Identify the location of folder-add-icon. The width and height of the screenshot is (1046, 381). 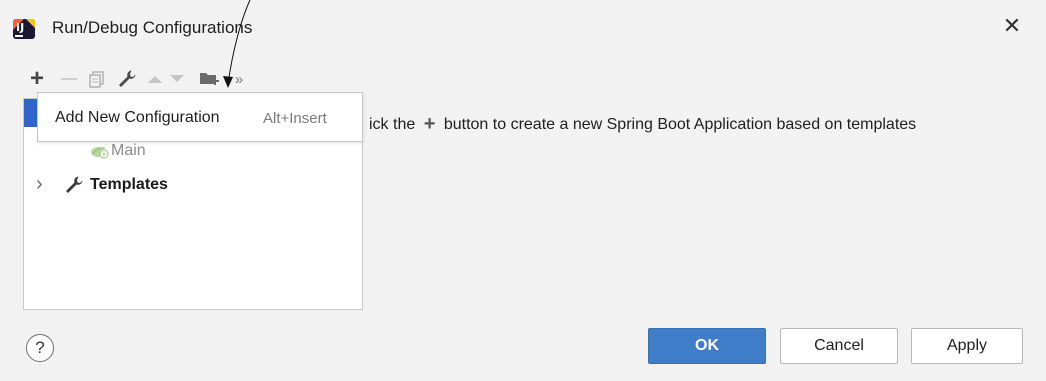
(209, 79).